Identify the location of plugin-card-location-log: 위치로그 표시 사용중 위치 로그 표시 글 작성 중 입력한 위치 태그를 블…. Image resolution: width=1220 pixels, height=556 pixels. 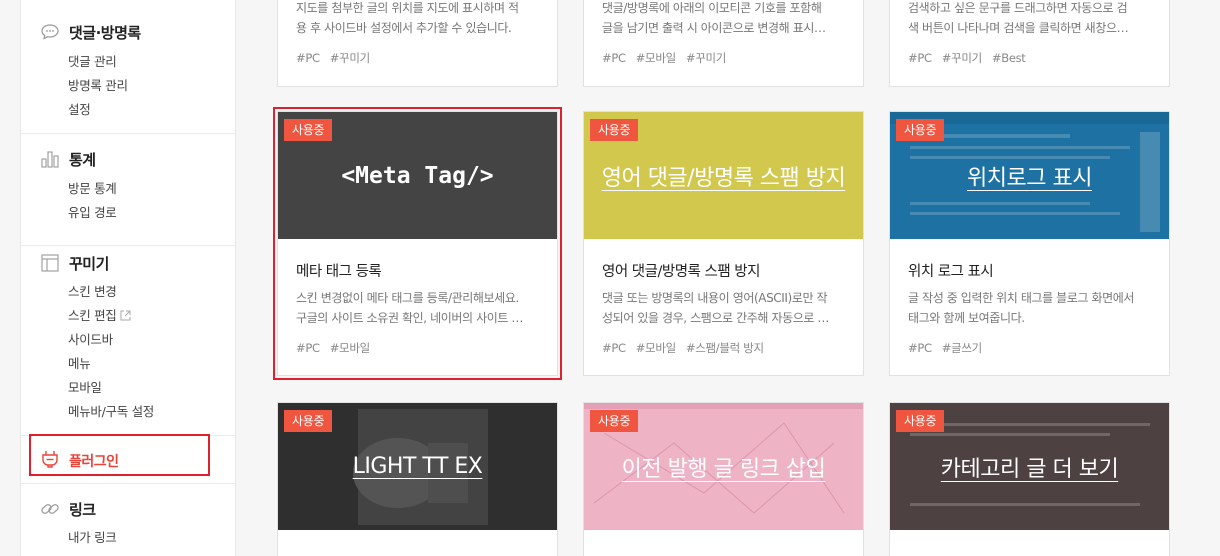
(1029, 243).